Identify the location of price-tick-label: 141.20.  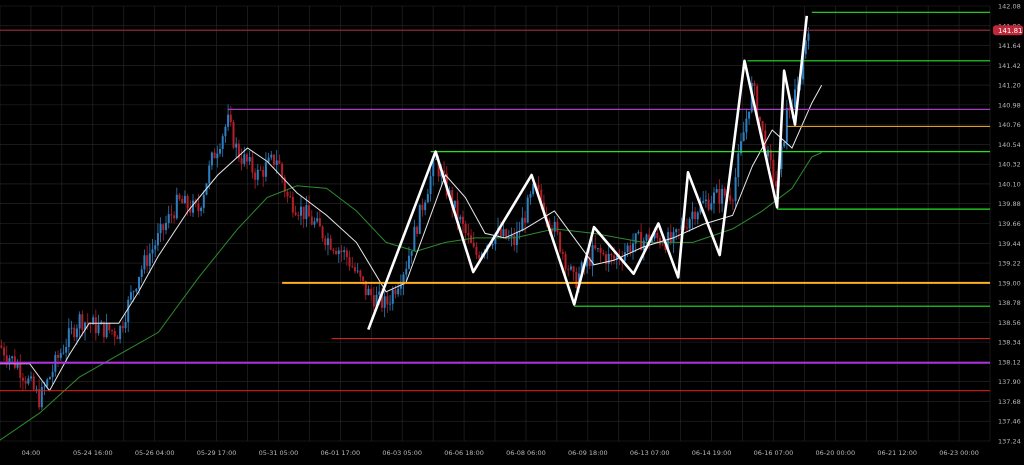
(1009, 86).